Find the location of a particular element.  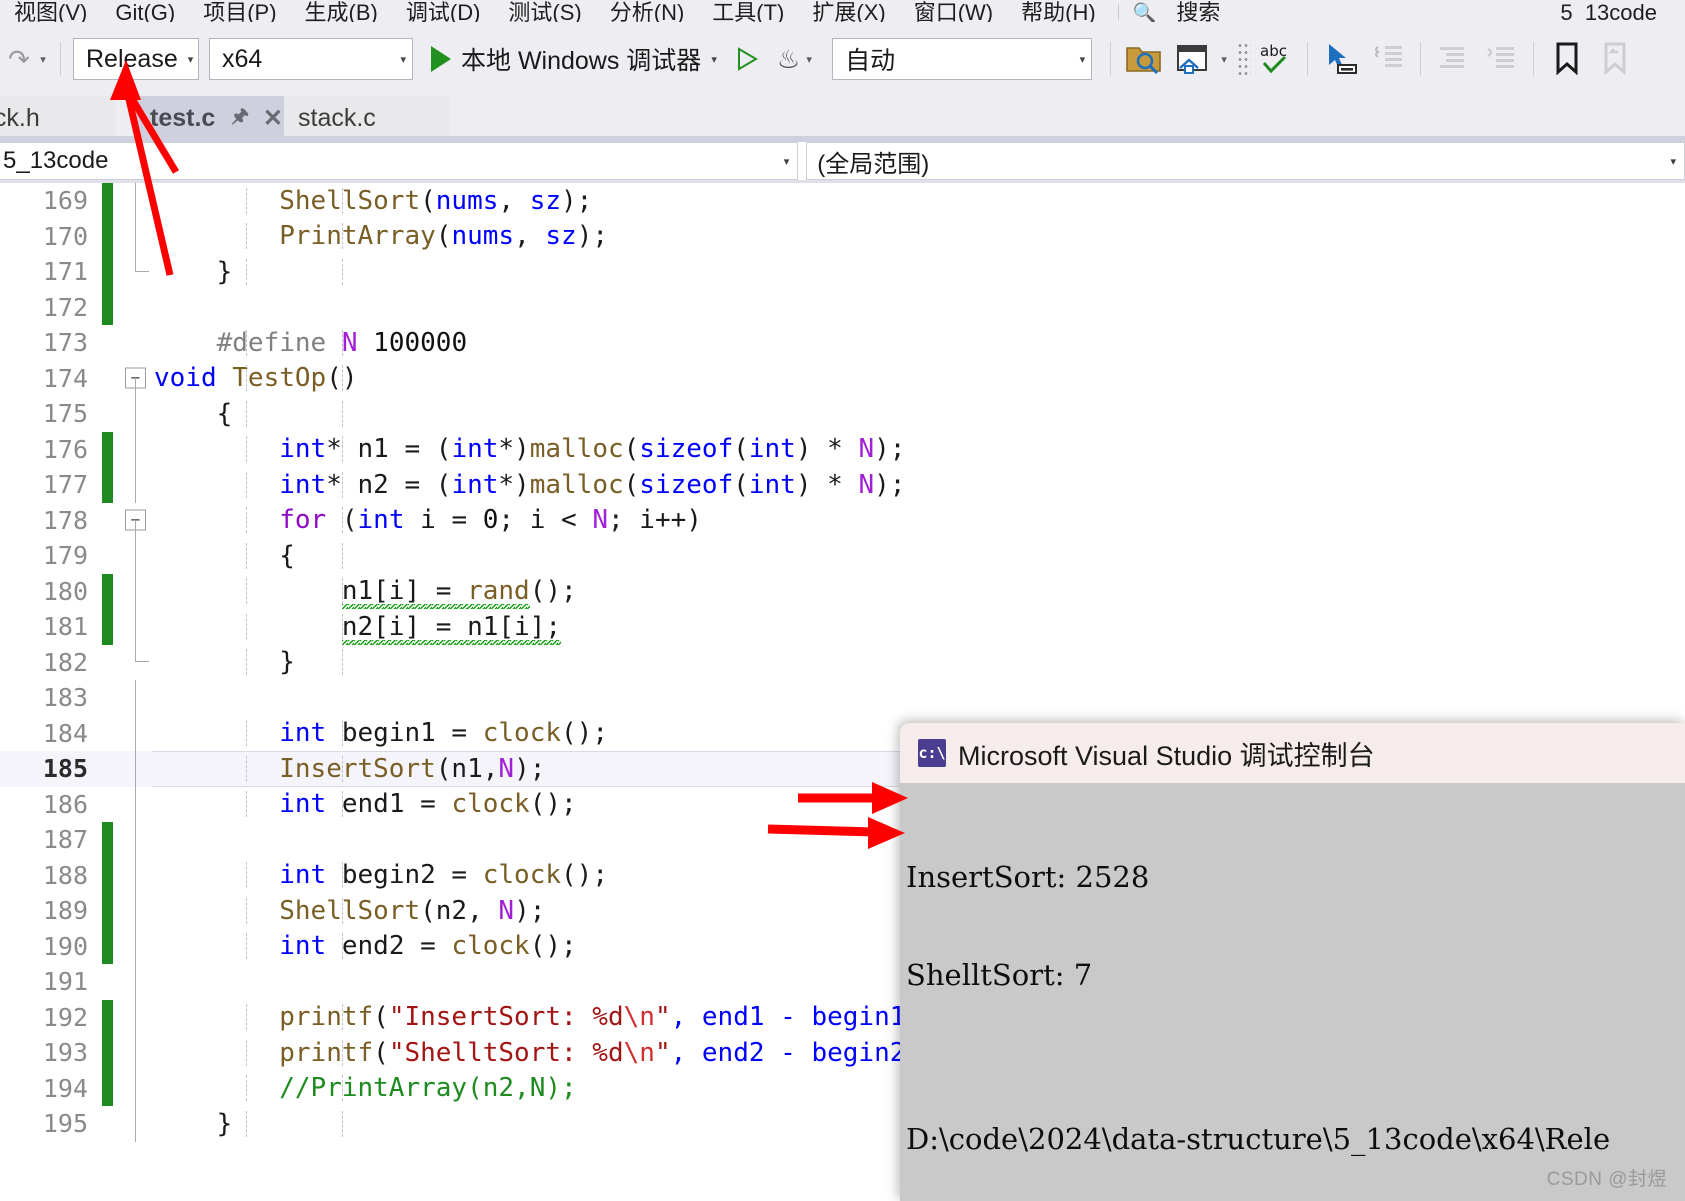

solution-platform-dropdown: x64 ▾ is located at coordinates (311, 59).